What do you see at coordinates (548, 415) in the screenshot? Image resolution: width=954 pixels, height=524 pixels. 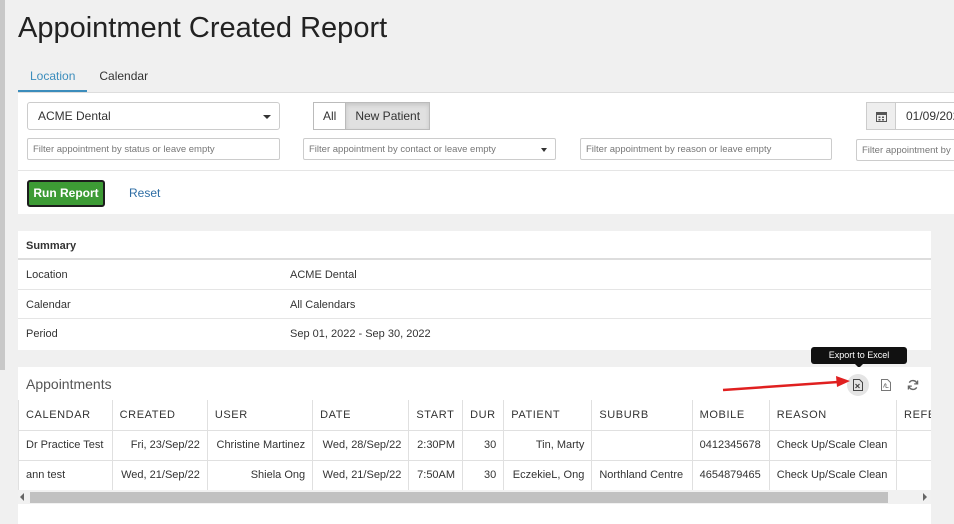 I see `col-patient: PATIENT` at bounding box center [548, 415].